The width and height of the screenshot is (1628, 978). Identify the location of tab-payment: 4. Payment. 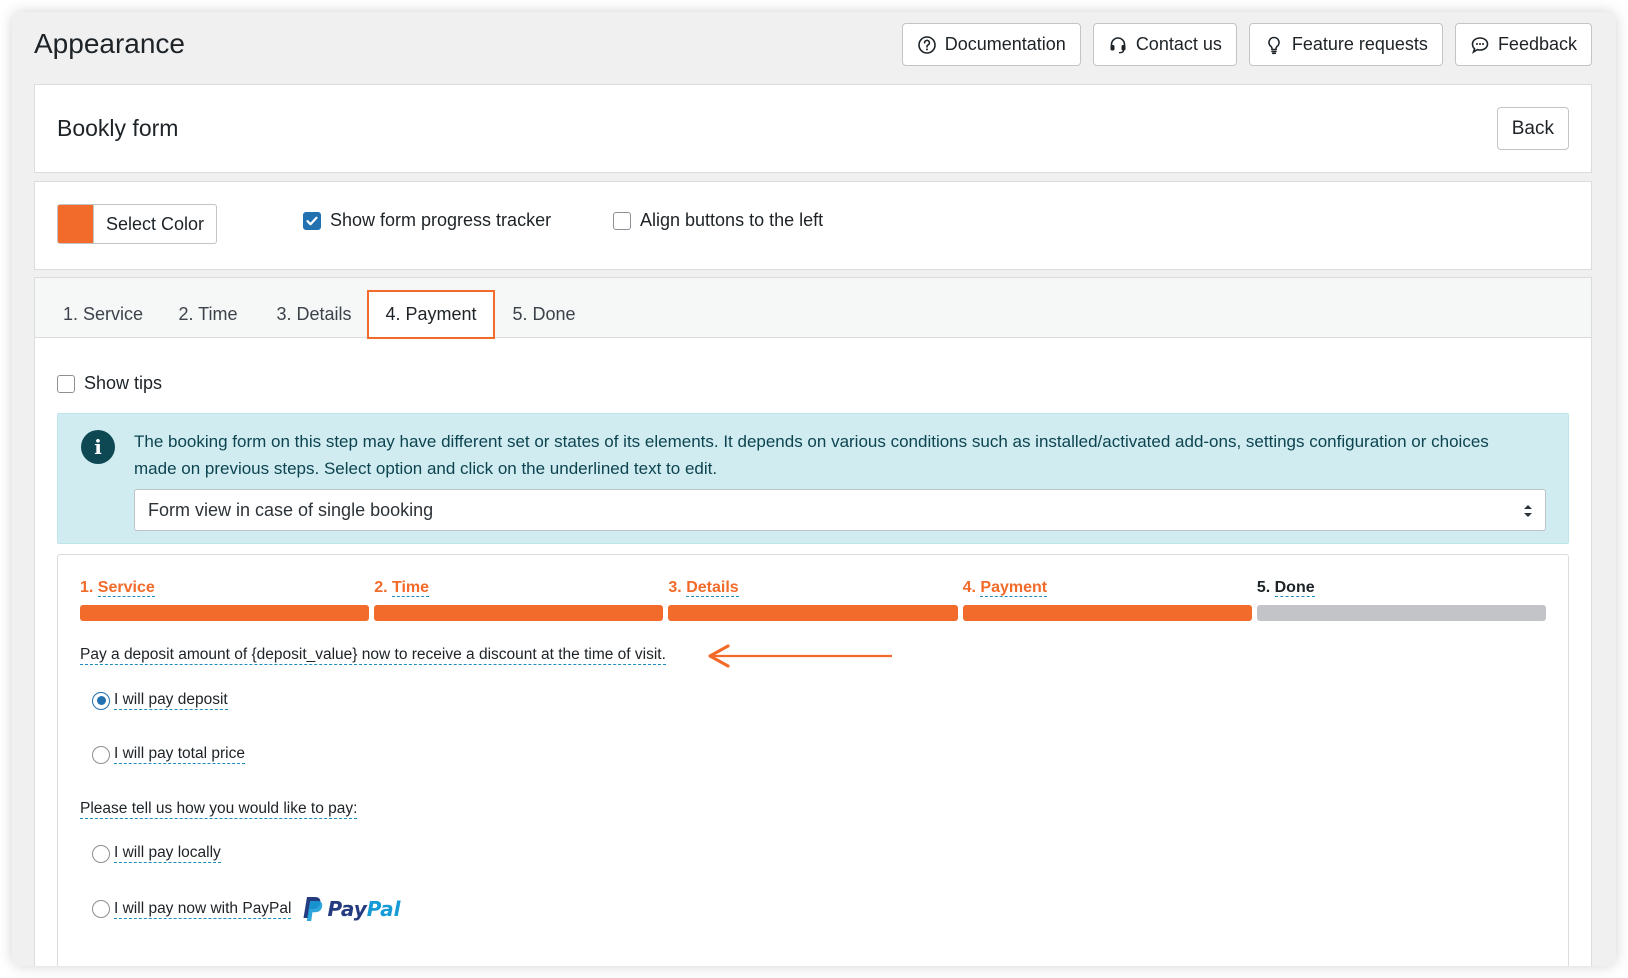
(431, 314).